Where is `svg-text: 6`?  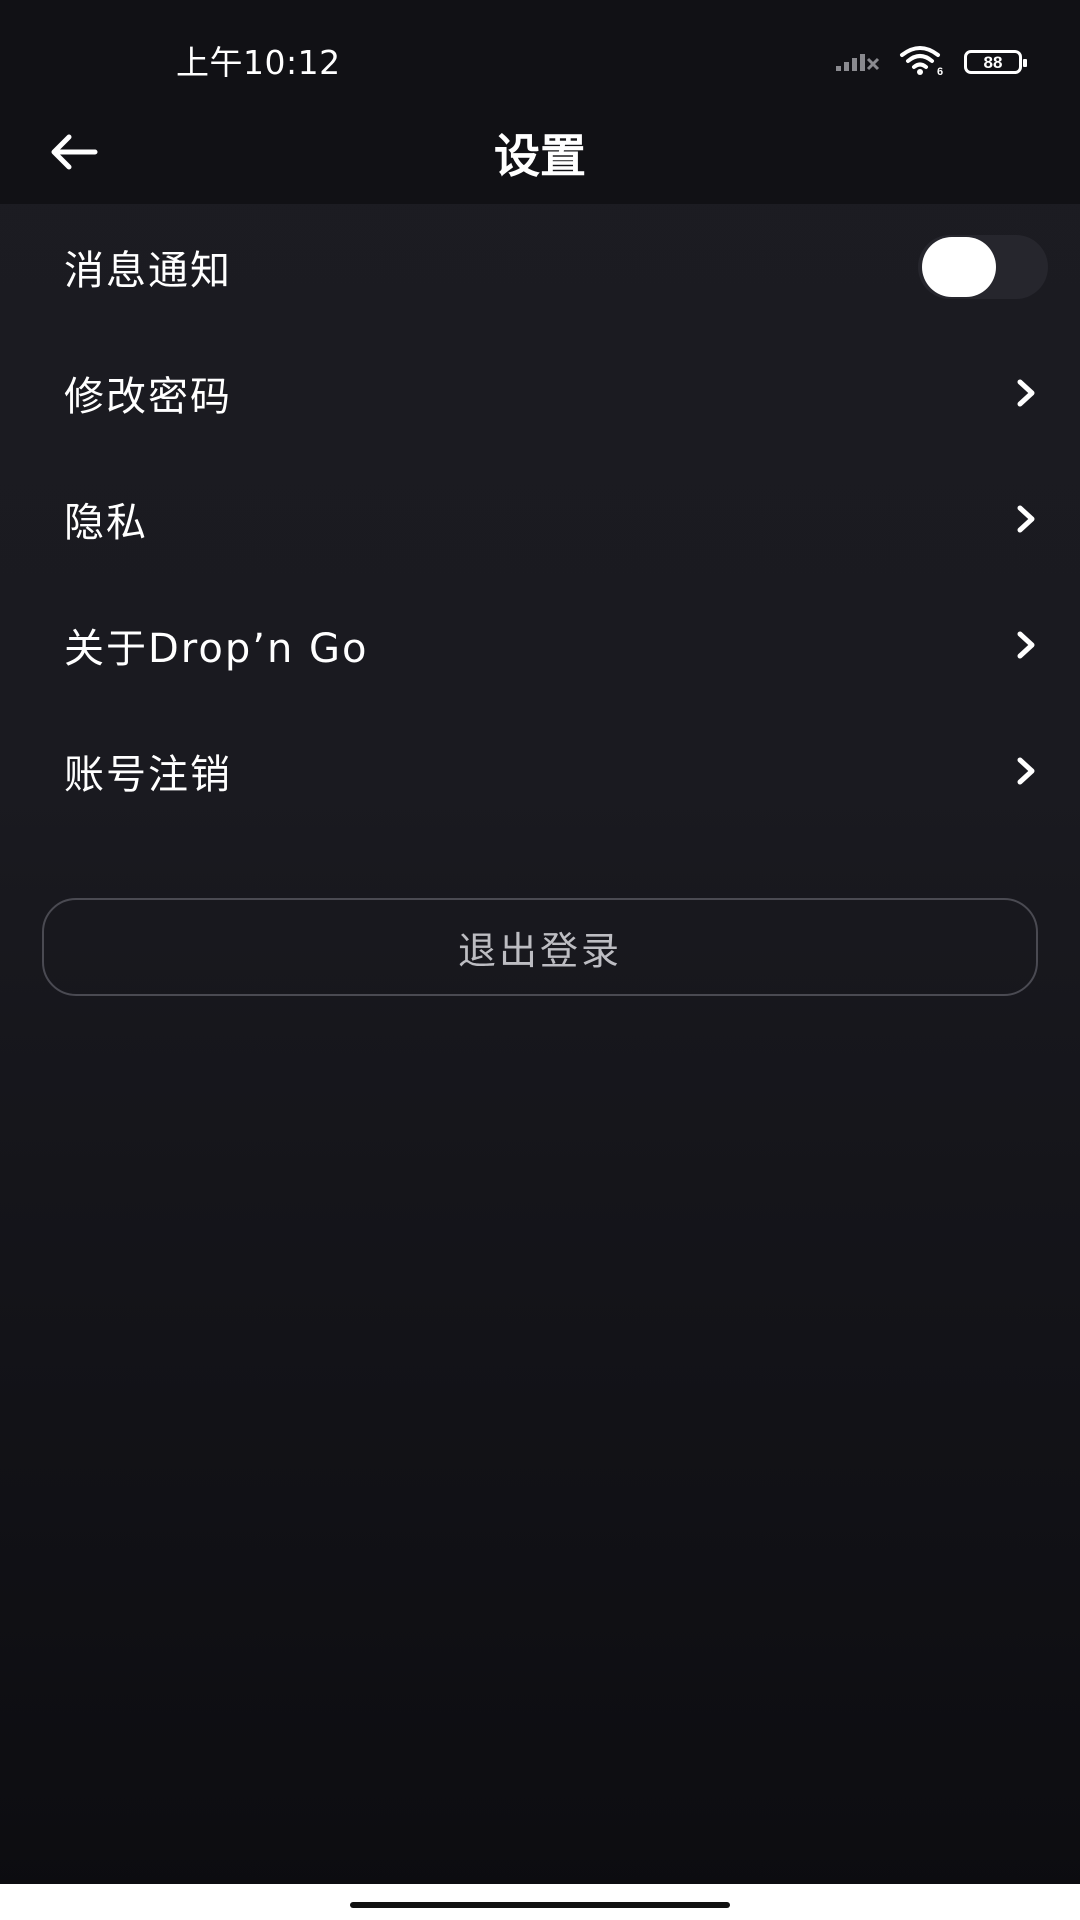
svg-text: 6 is located at coordinates (940, 71).